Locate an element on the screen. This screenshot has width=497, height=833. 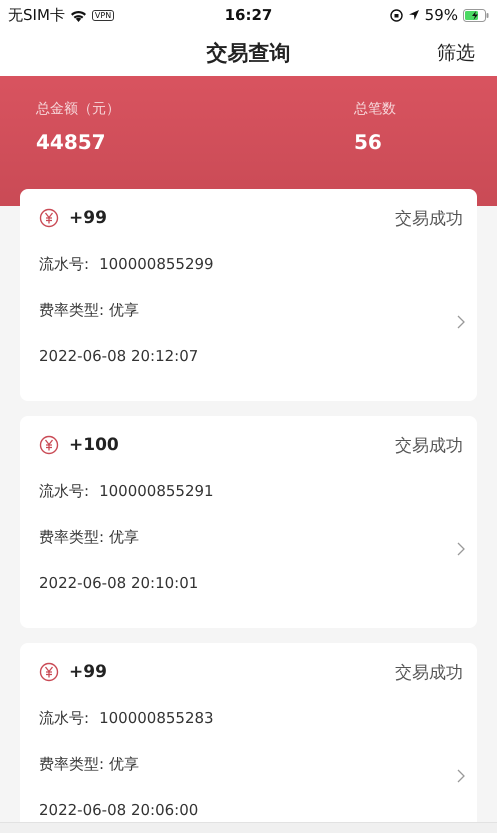
serial-number: 100000855283 is located at coordinates (156, 718).